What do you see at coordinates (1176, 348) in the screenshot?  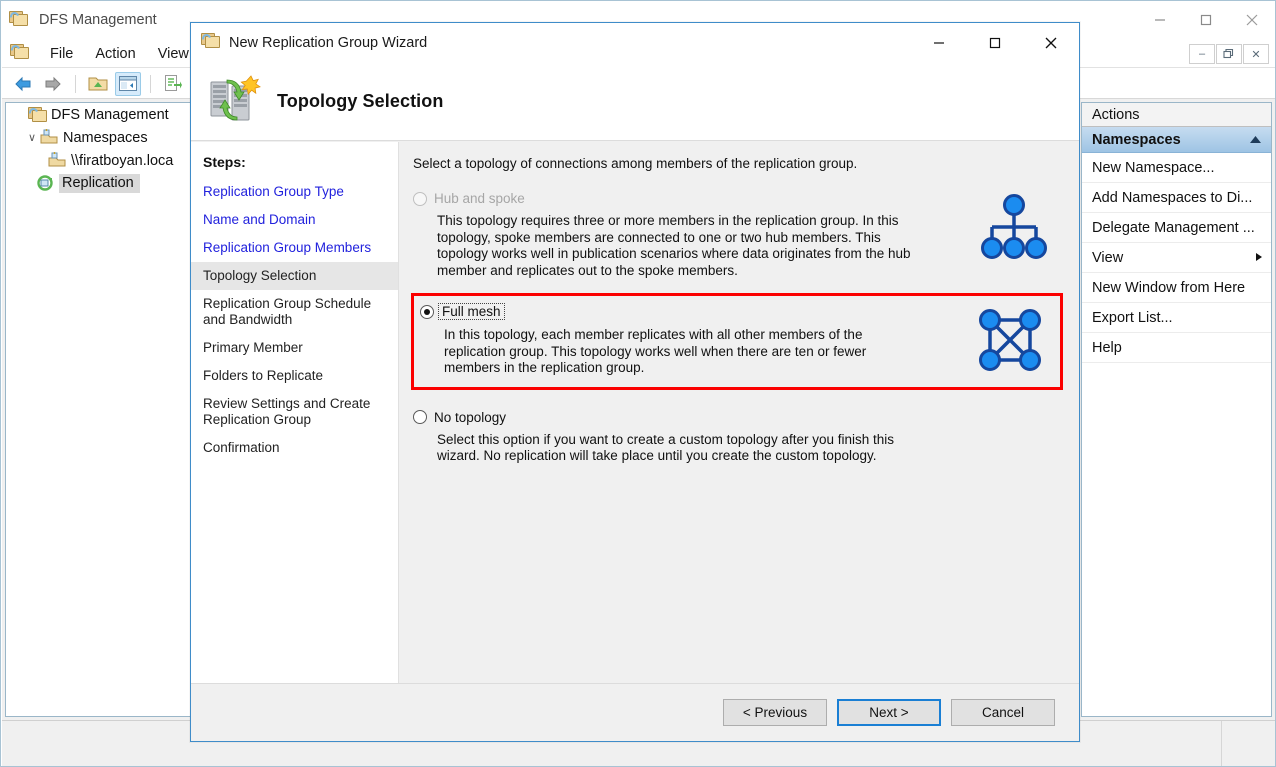 I see `action-help: Help` at bounding box center [1176, 348].